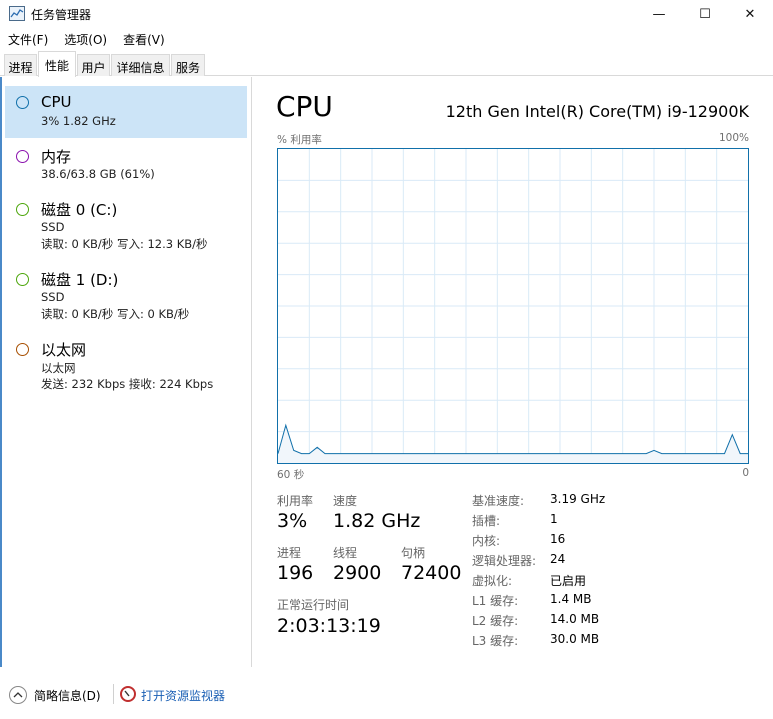  What do you see at coordinates (28, 38) in the screenshot?
I see `menu-file: 文件(F)` at bounding box center [28, 38].